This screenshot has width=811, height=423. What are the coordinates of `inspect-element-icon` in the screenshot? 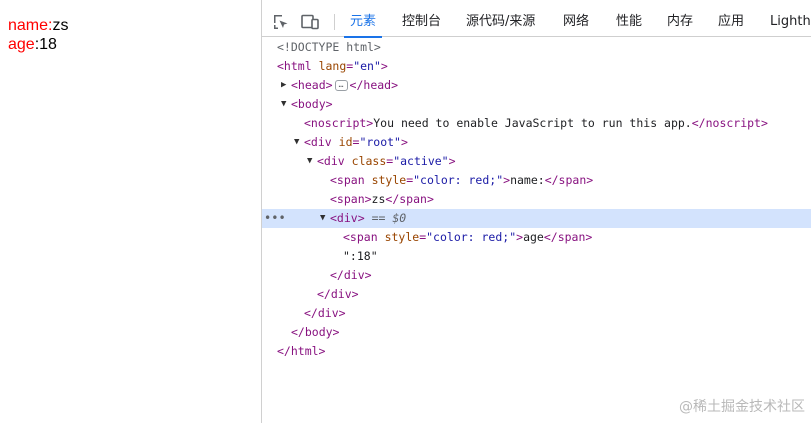 It's located at (281, 22).